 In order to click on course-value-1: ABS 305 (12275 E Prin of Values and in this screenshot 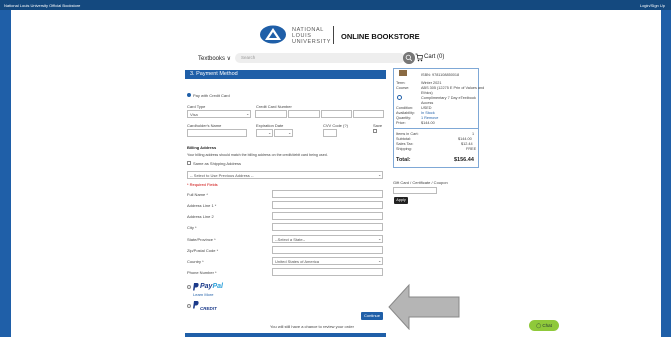, I will do `click(453, 88)`.